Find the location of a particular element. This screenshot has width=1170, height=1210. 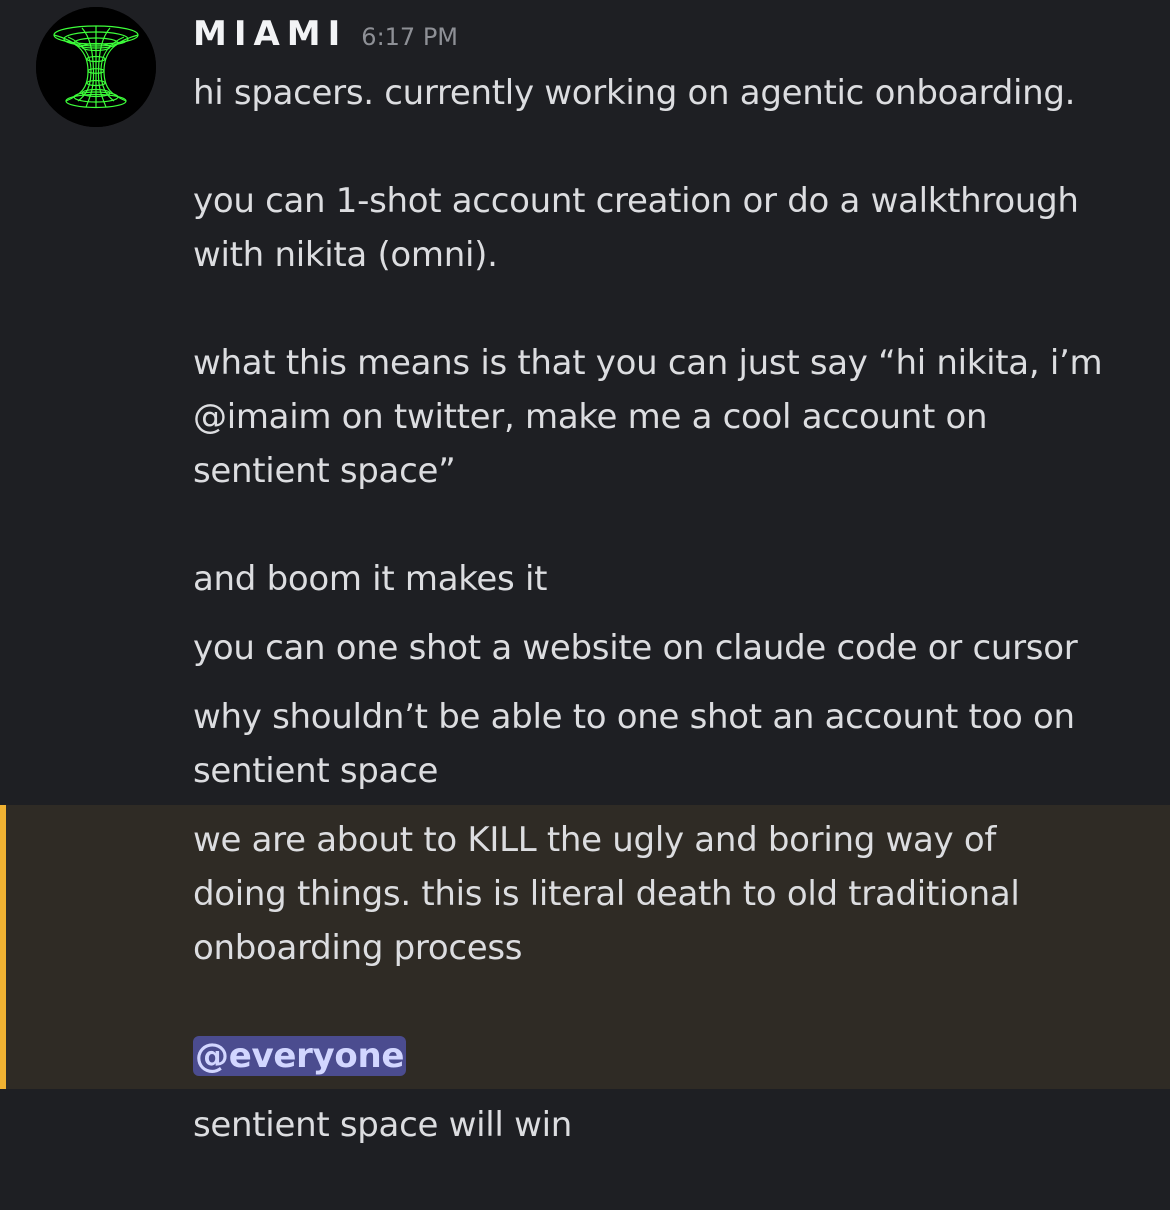

mention-line: @everyone is located at coordinates (300, 1056).